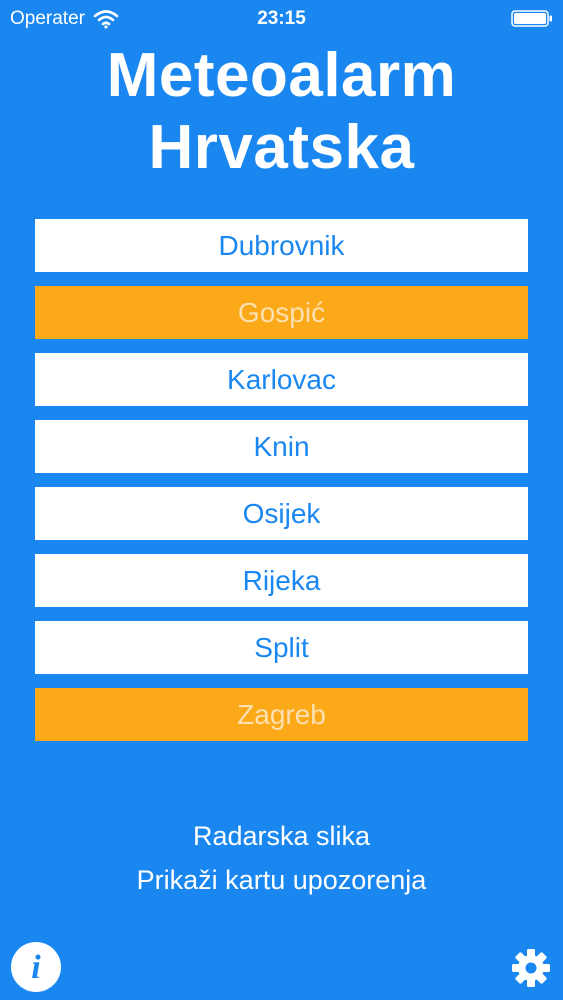 This screenshot has height=1000, width=563. I want to click on battery-icon, so click(531, 18).